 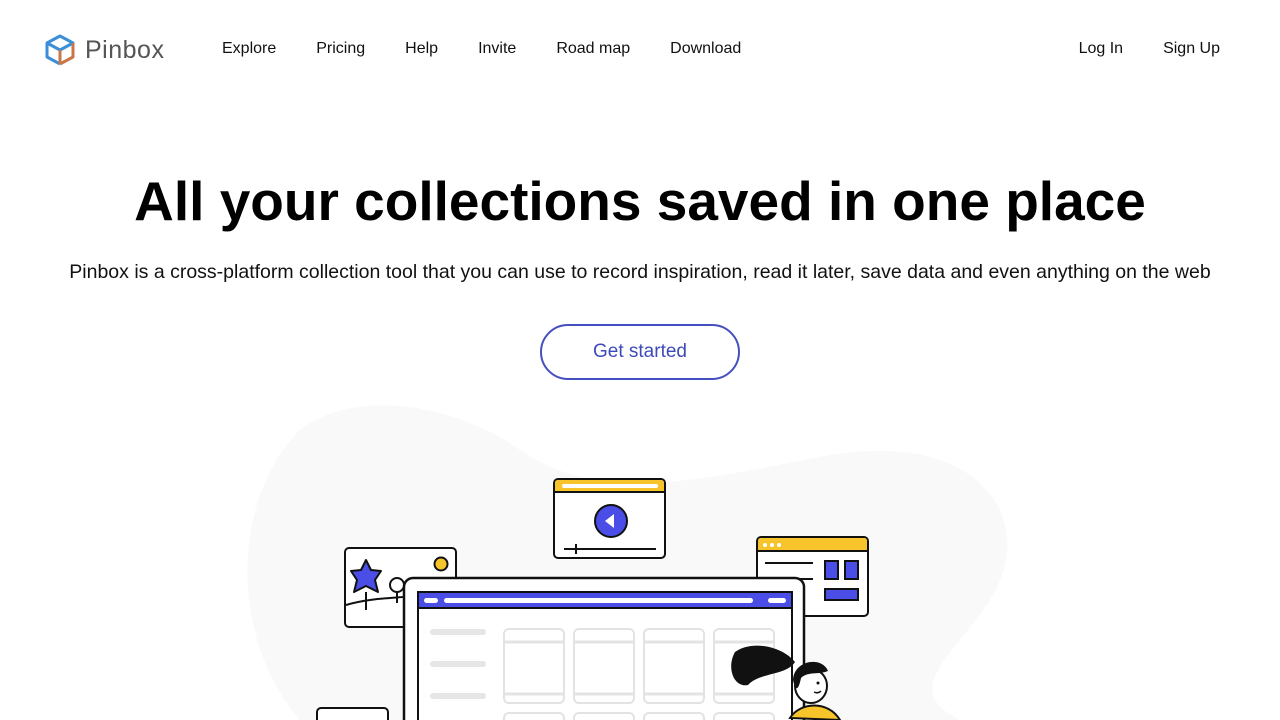 What do you see at coordinates (497, 49) in the screenshot?
I see `nav-invite: Invite` at bounding box center [497, 49].